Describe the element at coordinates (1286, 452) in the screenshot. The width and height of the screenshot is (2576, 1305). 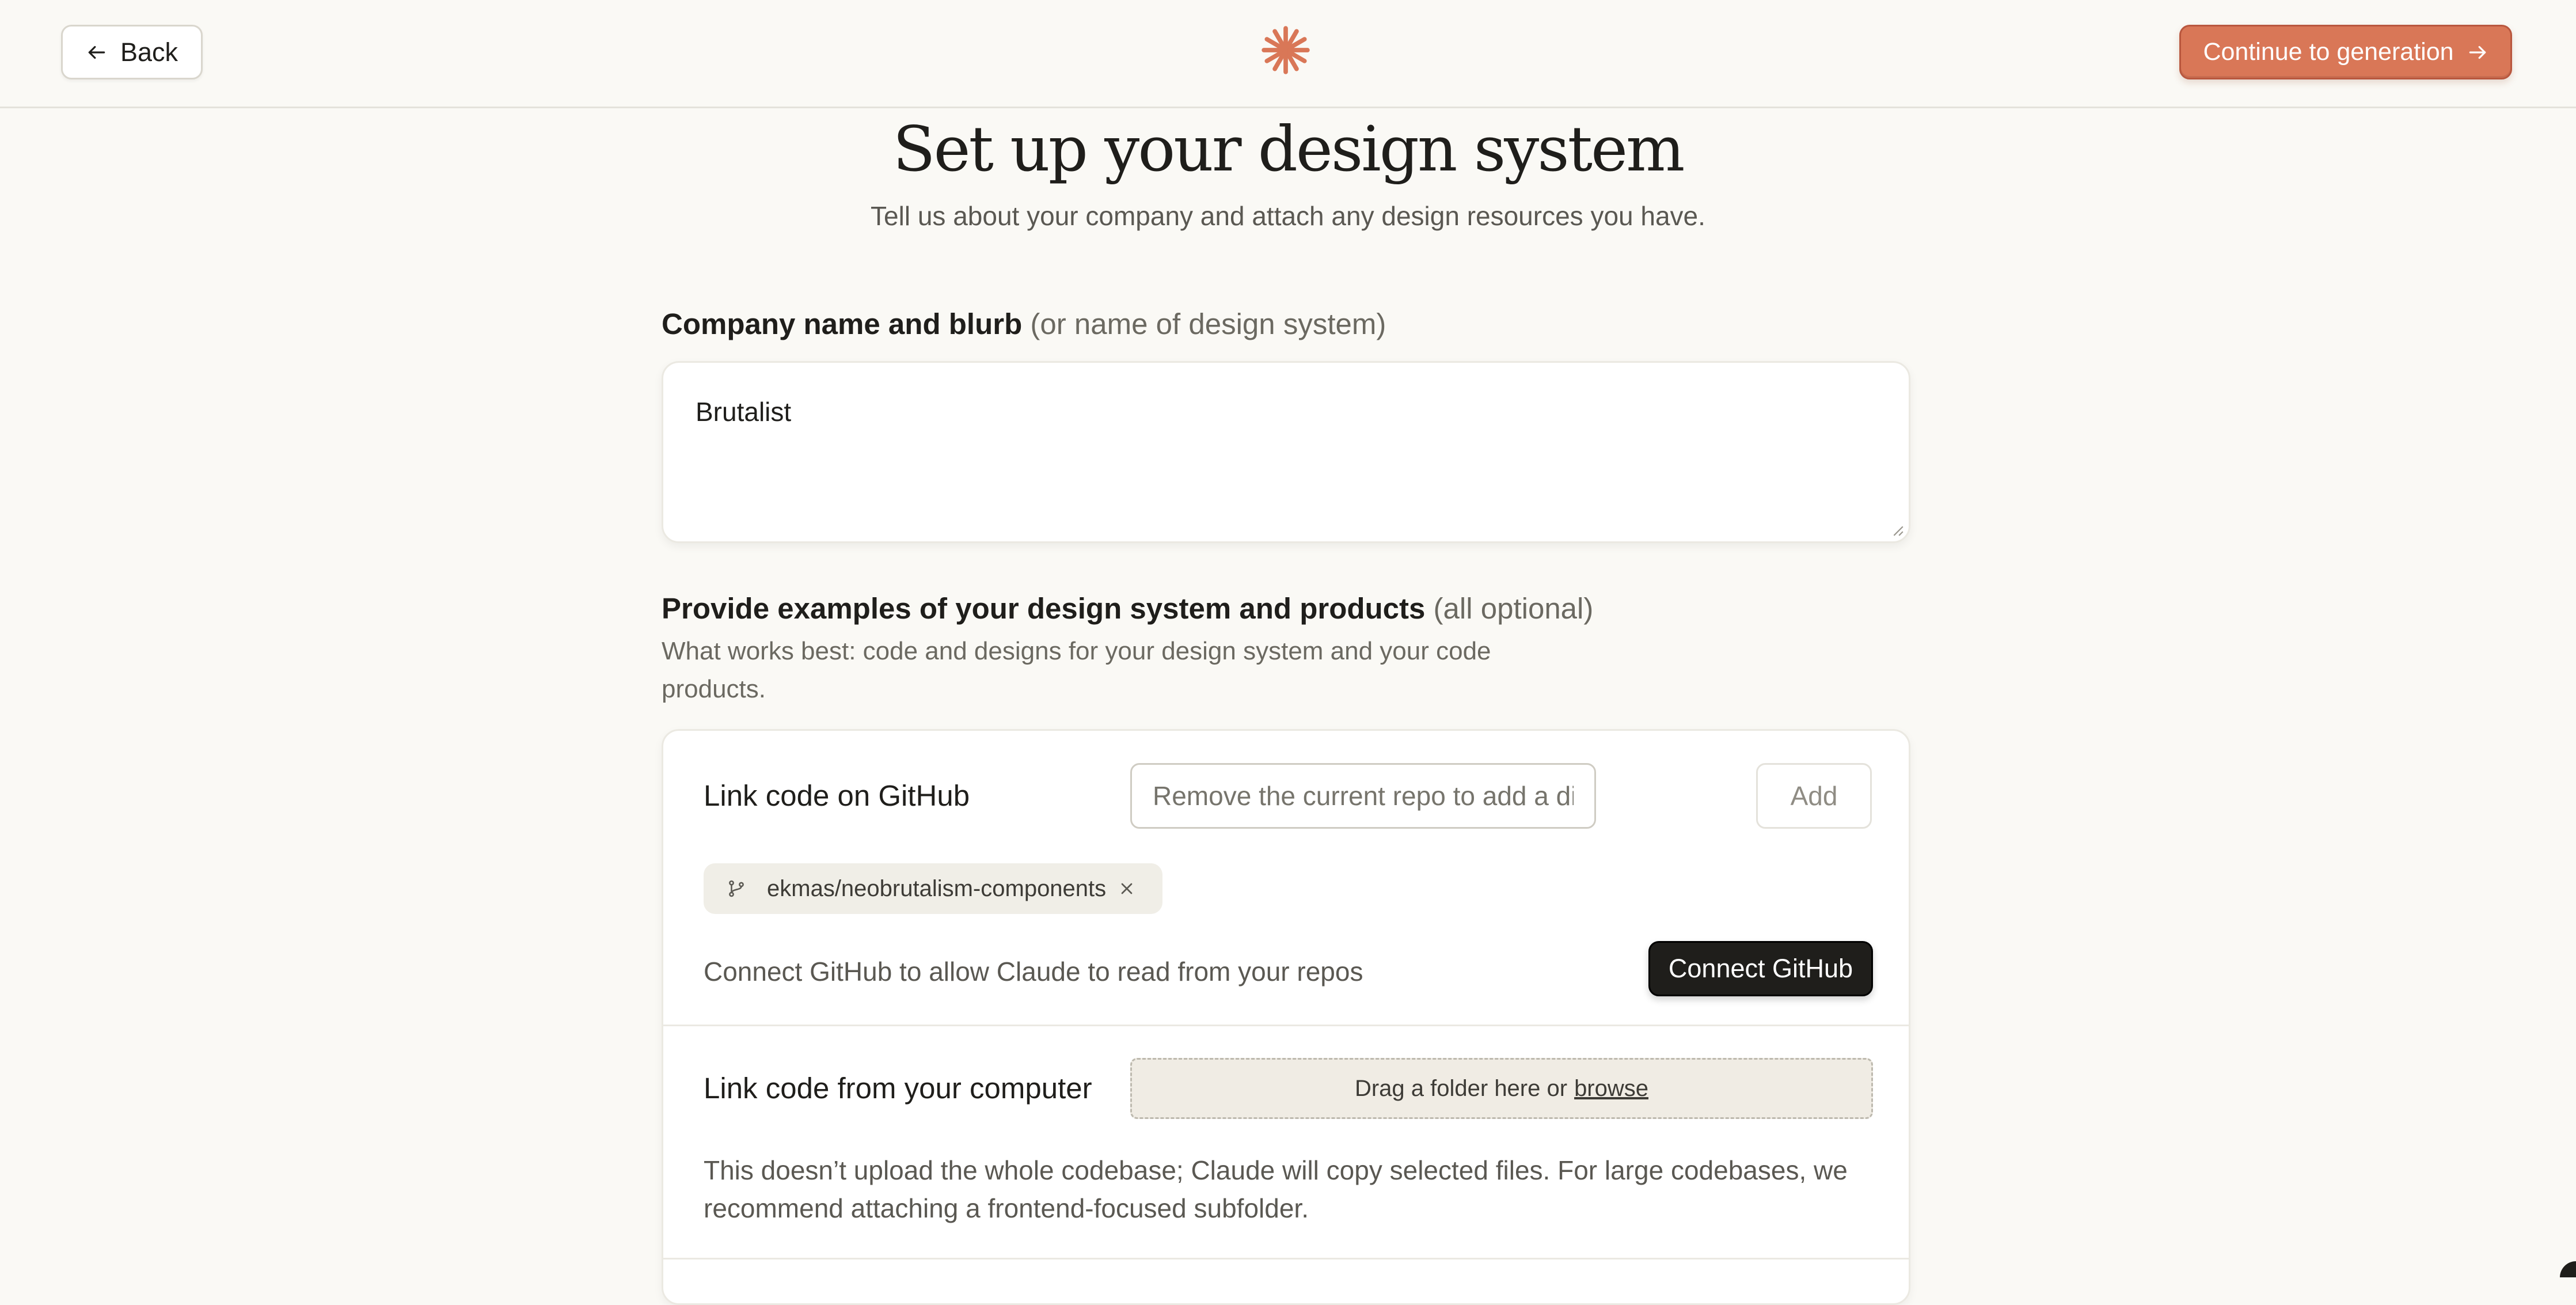
I see `company-blurb-textarea: Brutalist` at that location.